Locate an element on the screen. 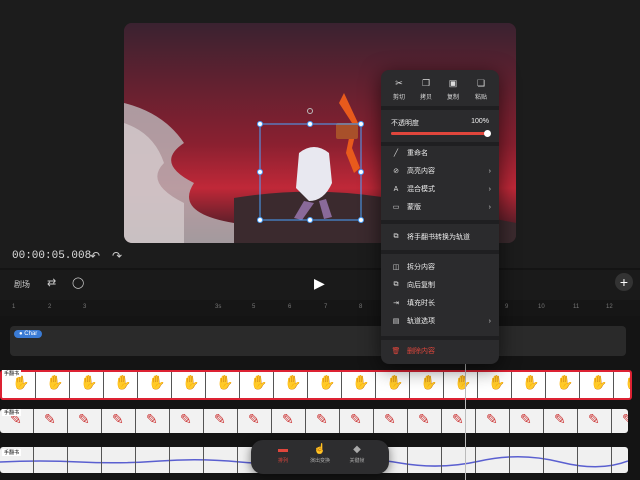 This screenshot has height=480, width=640. menu-item-blend-mode: A 混合模式 › is located at coordinates (441, 189).